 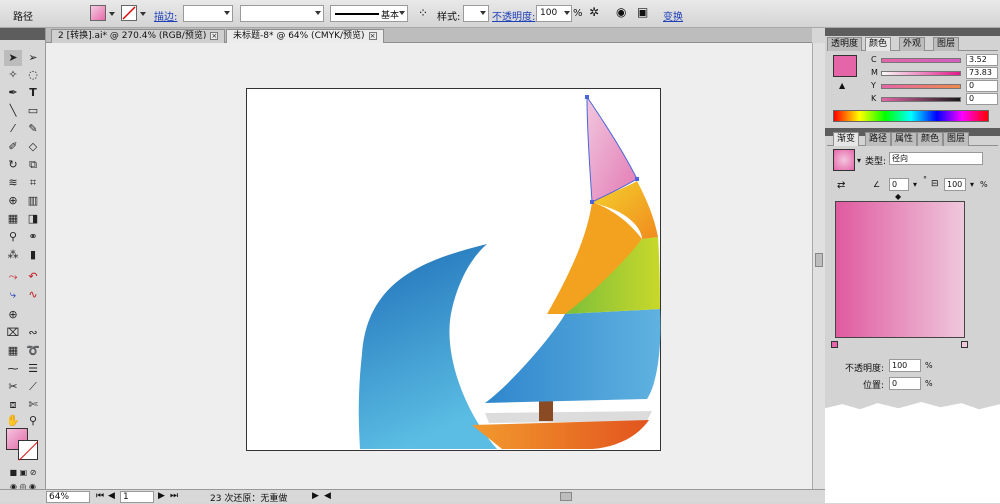 I want to click on line-tool-icon: ╲, so click(x=13, y=111).